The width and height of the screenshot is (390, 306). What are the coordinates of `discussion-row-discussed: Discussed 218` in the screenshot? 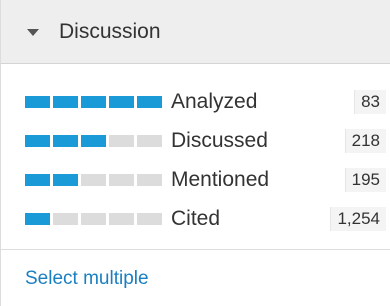 It's located at (195, 140).